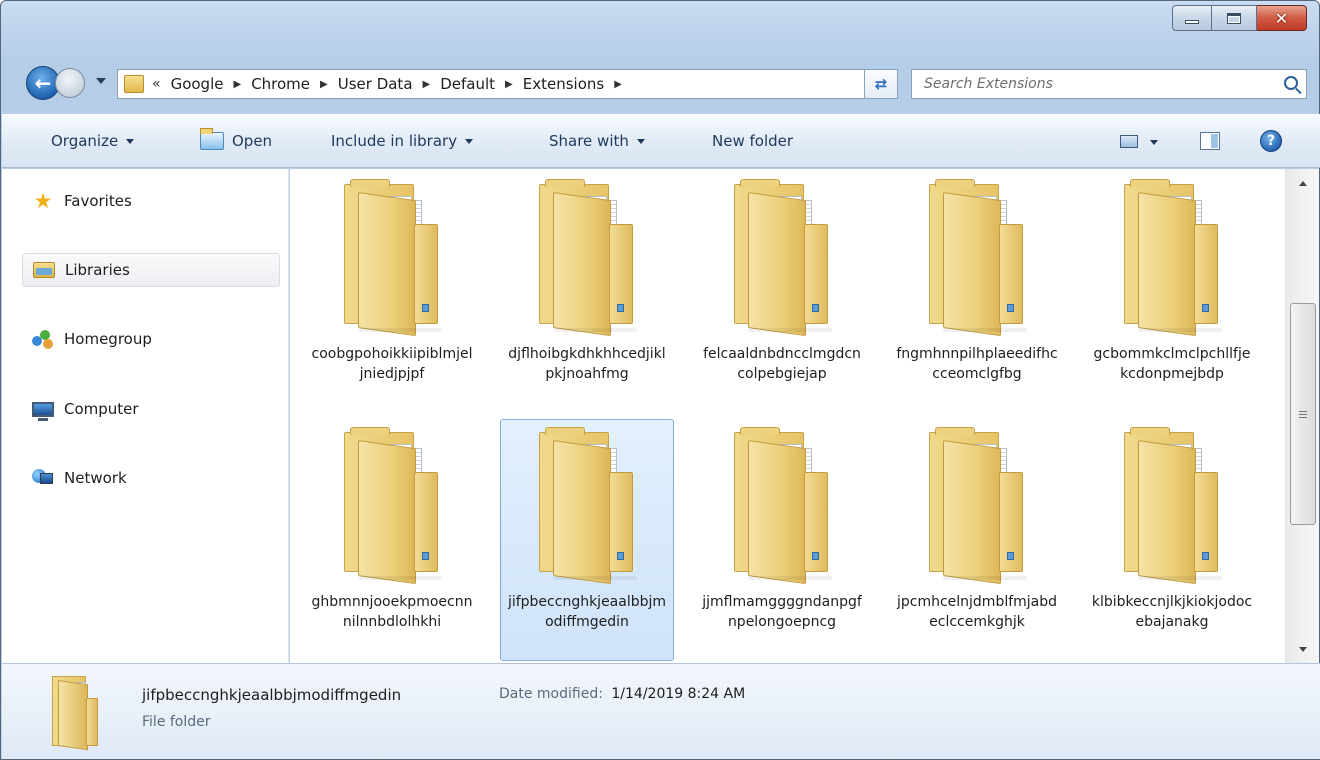 The height and width of the screenshot is (760, 1320). Describe the element at coordinates (95, 478) in the screenshot. I see `sidebar-item-label: Network` at that location.